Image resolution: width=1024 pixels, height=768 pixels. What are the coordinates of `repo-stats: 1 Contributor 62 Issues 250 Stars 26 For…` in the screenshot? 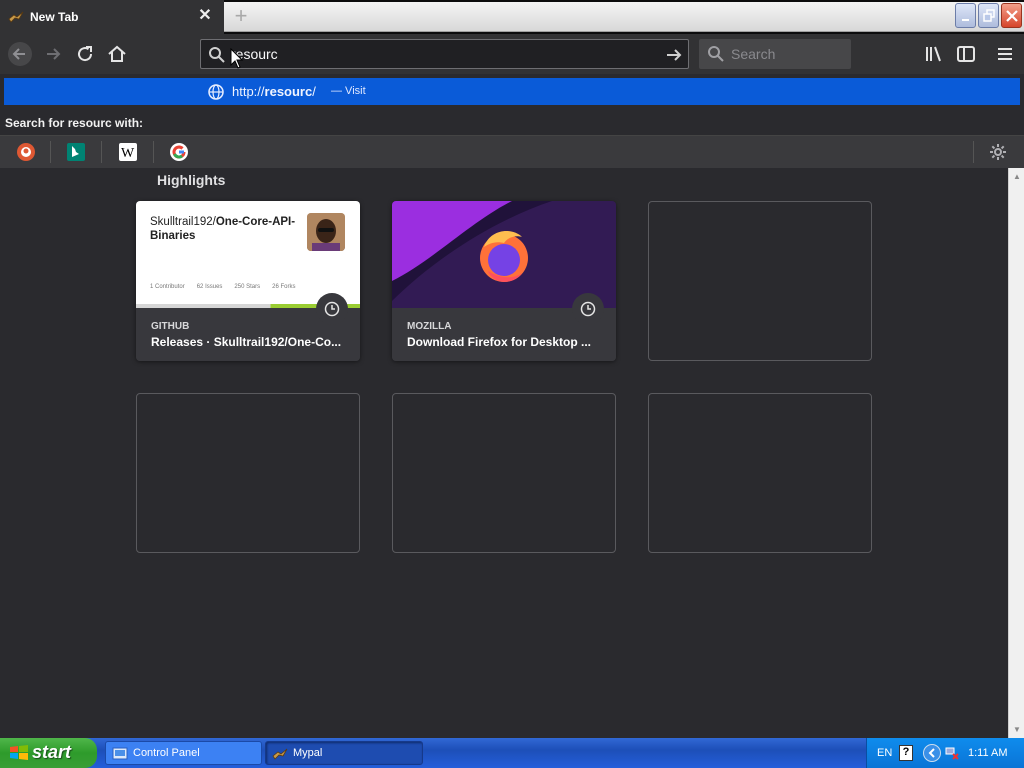 It's located at (250, 287).